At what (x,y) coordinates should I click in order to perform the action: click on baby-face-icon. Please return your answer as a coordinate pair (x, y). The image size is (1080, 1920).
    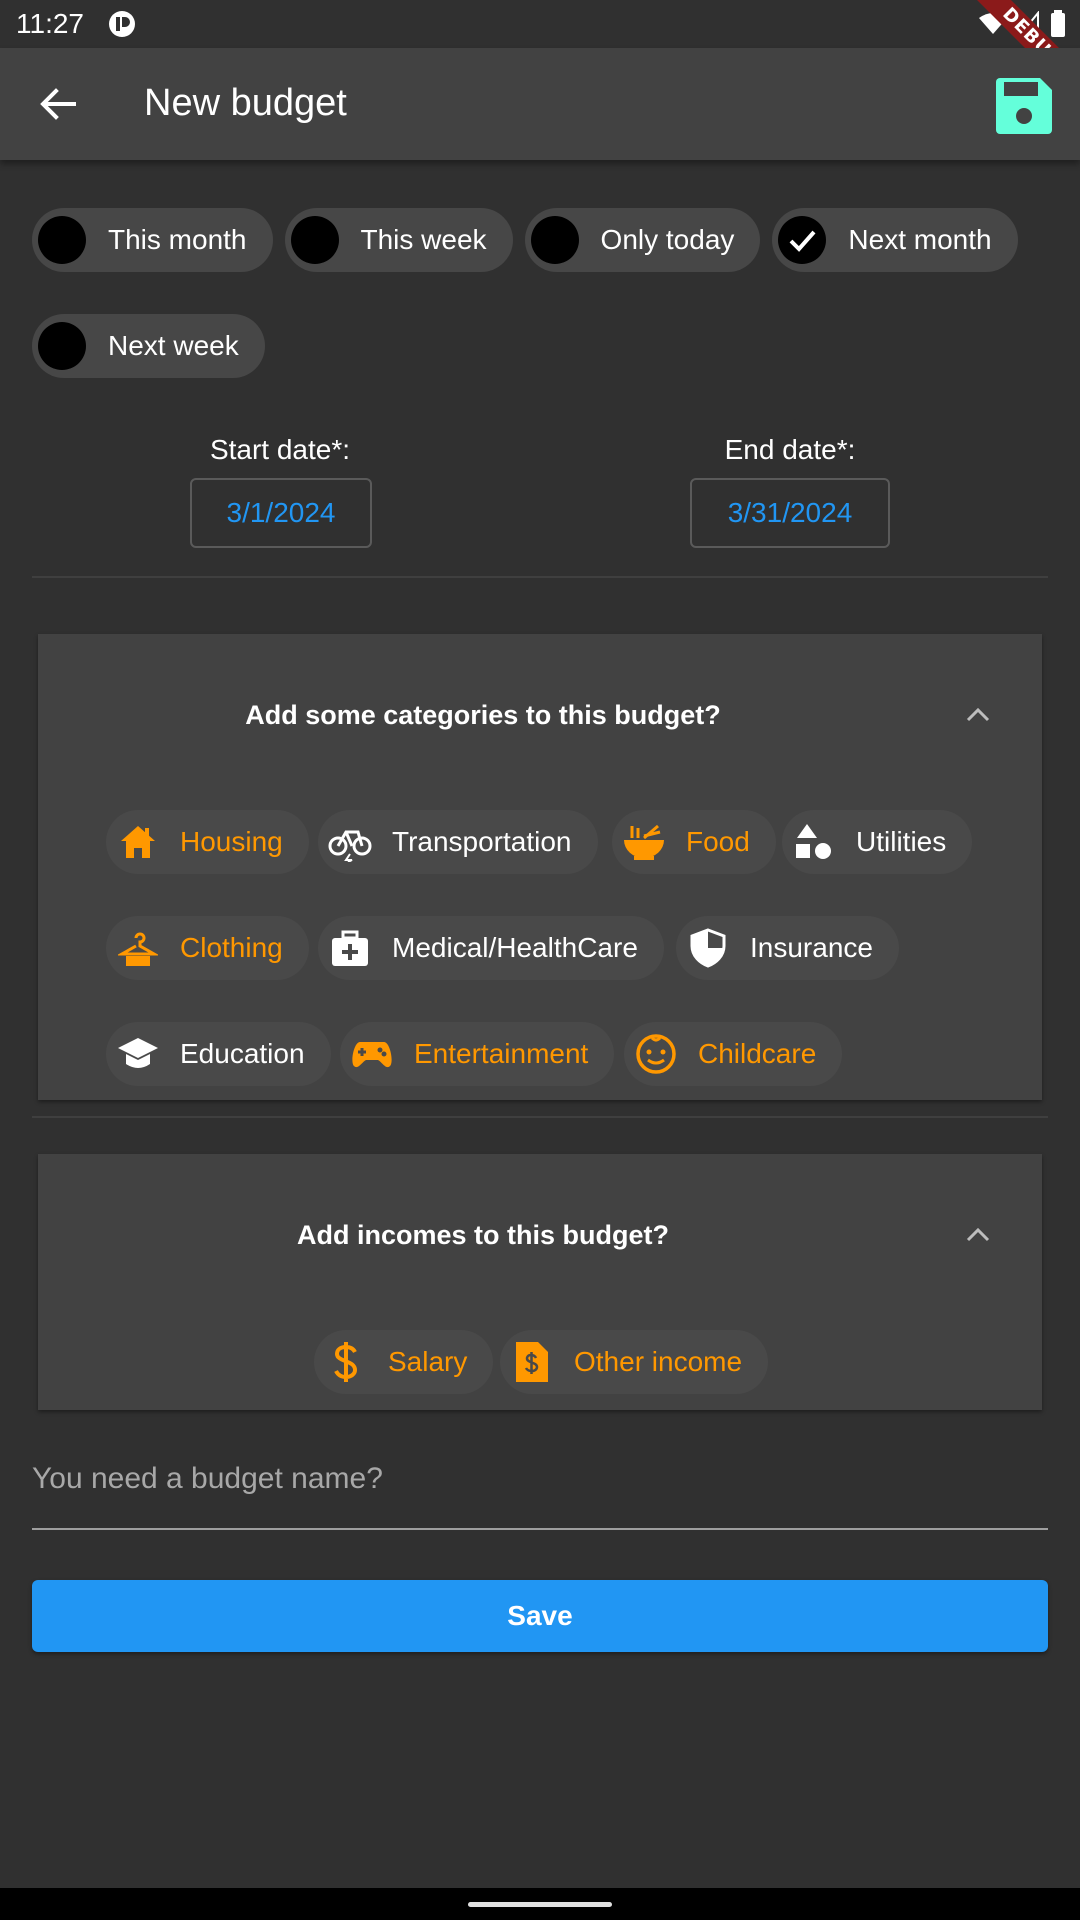
    Looking at the image, I should click on (656, 1054).